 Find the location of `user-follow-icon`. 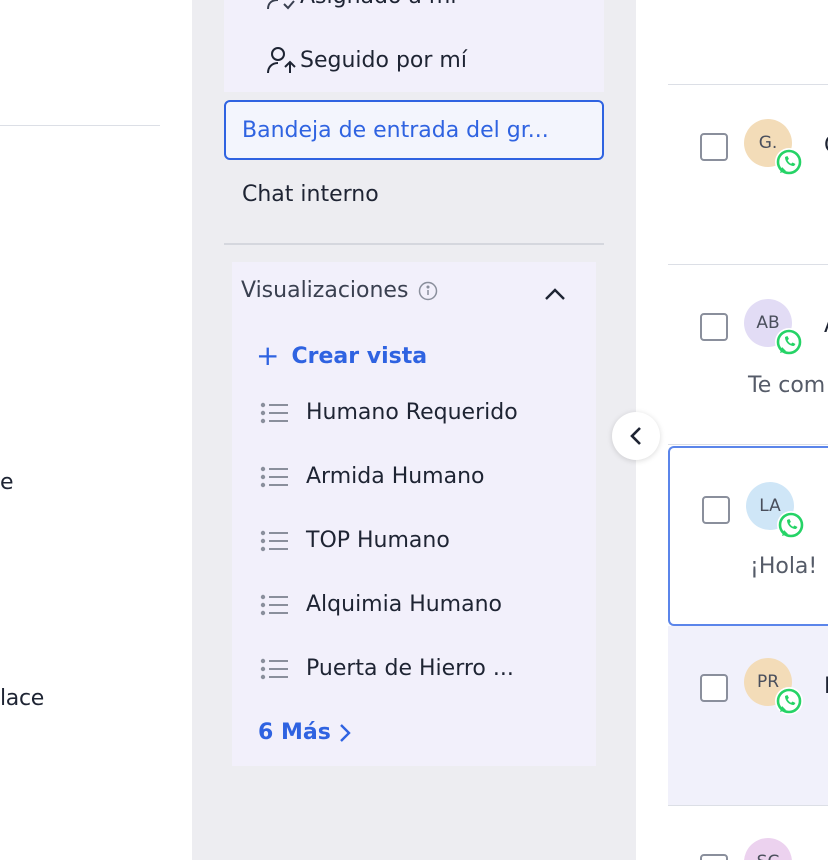

user-follow-icon is located at coordinates (283, 60).